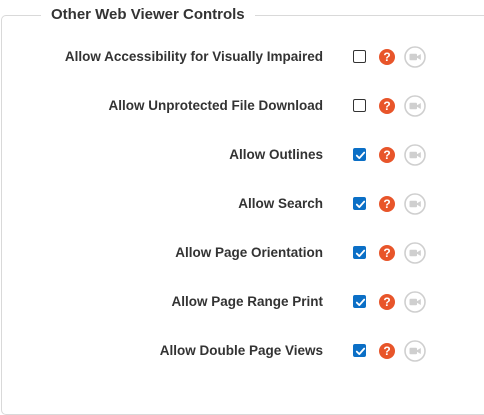  What do you see at coordinates (280, 203) in the screenshot?
I see `control-label: Allow Search` at bounding box center [280, 203].